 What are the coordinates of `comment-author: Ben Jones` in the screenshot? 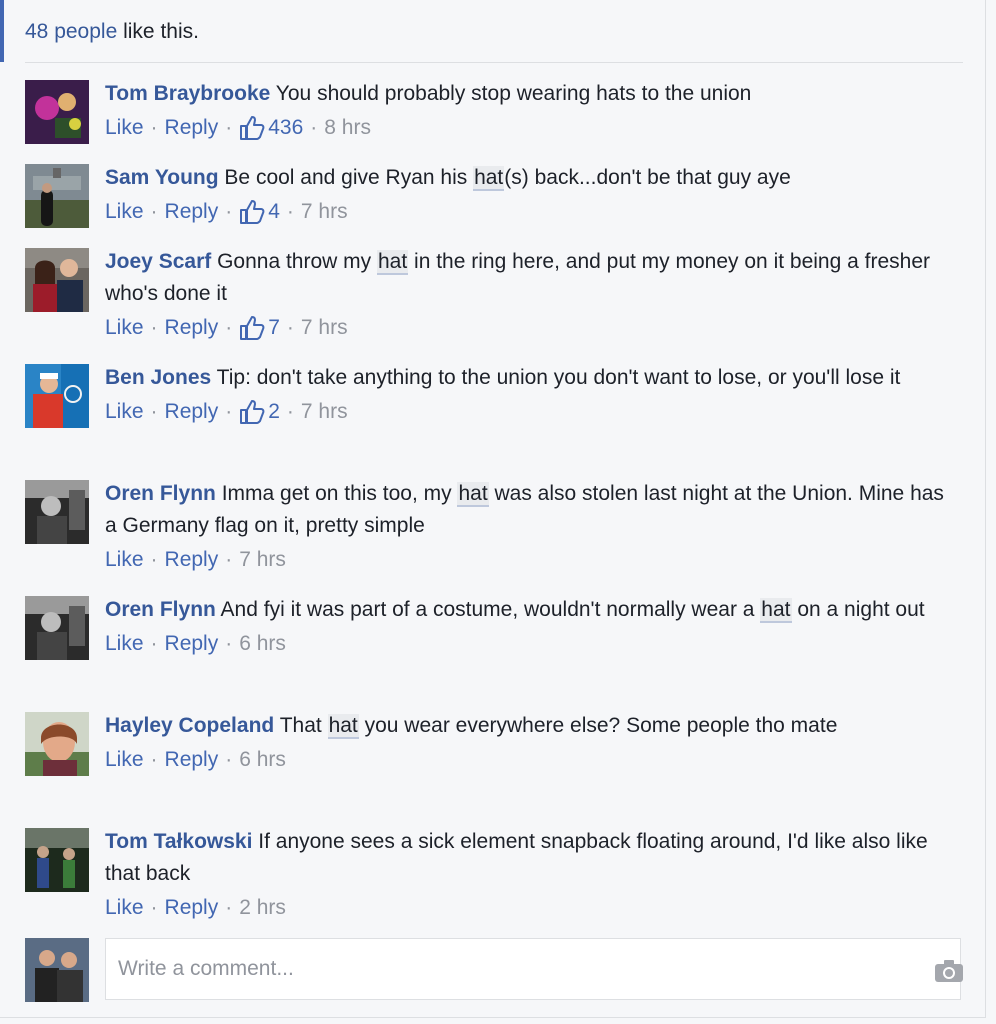 It's located at (158, 377).